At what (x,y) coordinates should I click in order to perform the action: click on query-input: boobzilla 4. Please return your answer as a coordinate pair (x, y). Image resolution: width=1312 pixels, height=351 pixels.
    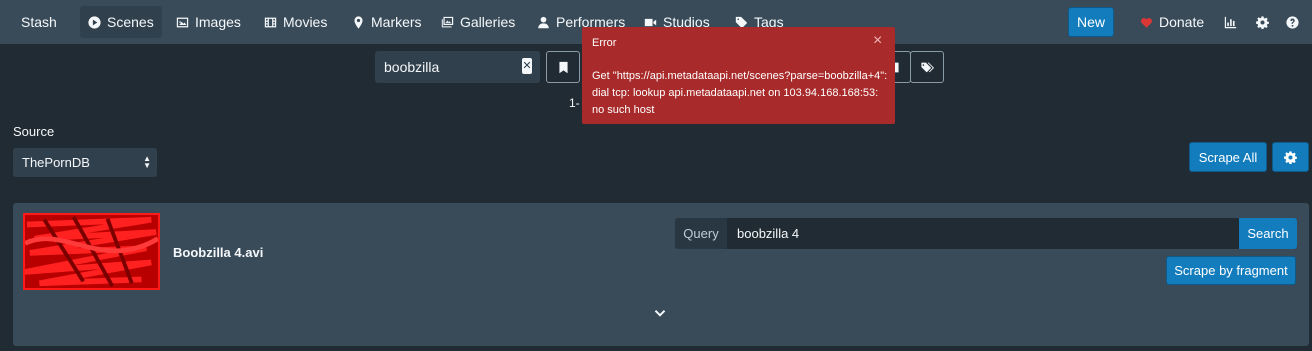
    Looking at the image, I should click on (983, 233).